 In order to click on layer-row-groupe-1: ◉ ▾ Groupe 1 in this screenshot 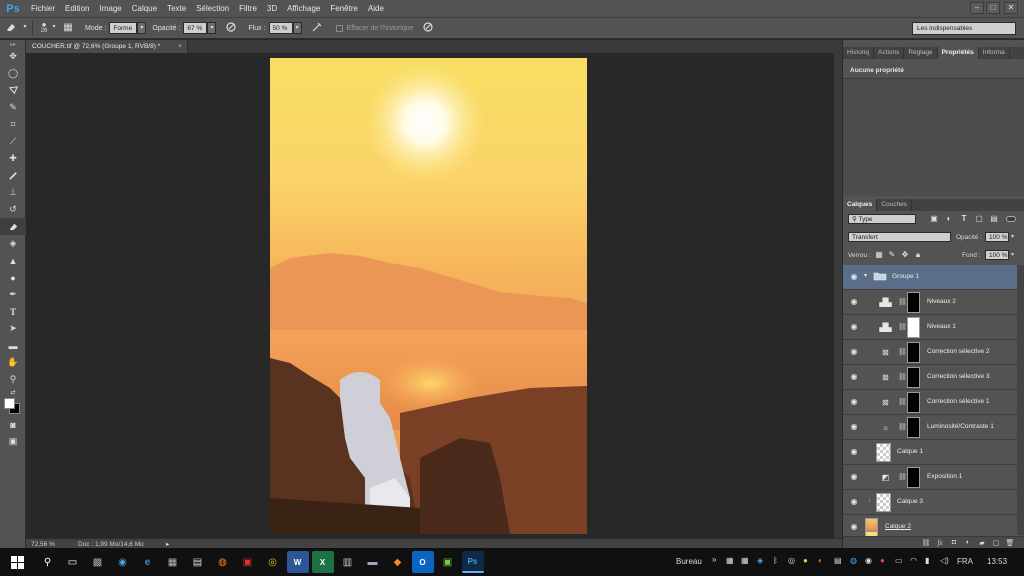, I will do `click(930, 277)`.